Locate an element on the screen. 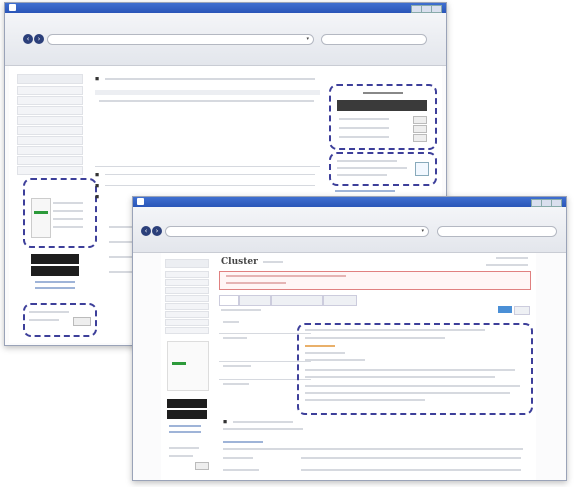 This screenshot has width=574, height=487. highlight-description-panel is located at coordinates (415, 369).